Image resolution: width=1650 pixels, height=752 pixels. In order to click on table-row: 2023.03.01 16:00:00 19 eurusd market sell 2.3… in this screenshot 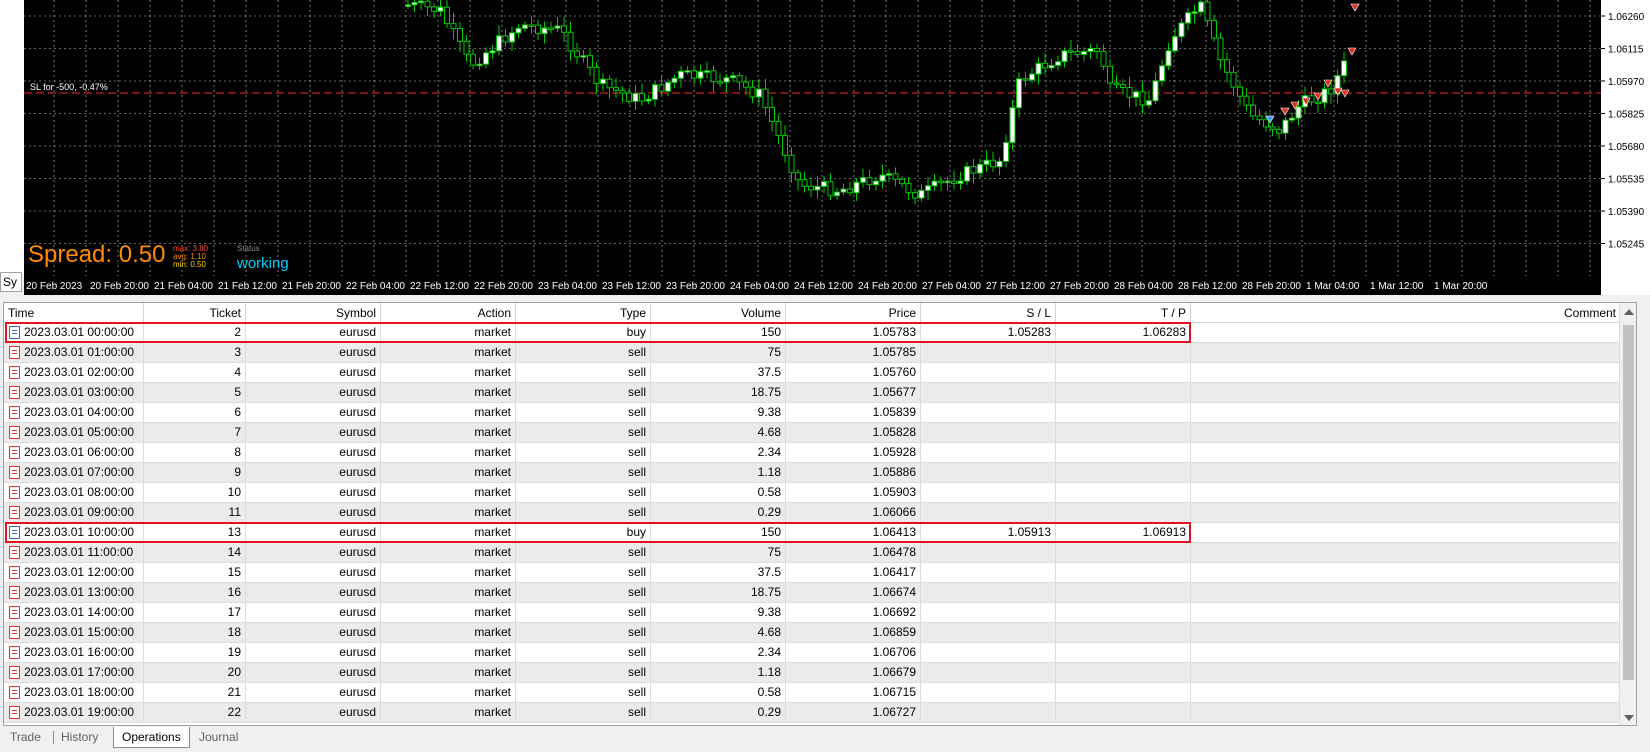, I will do `click(820, 653)`.